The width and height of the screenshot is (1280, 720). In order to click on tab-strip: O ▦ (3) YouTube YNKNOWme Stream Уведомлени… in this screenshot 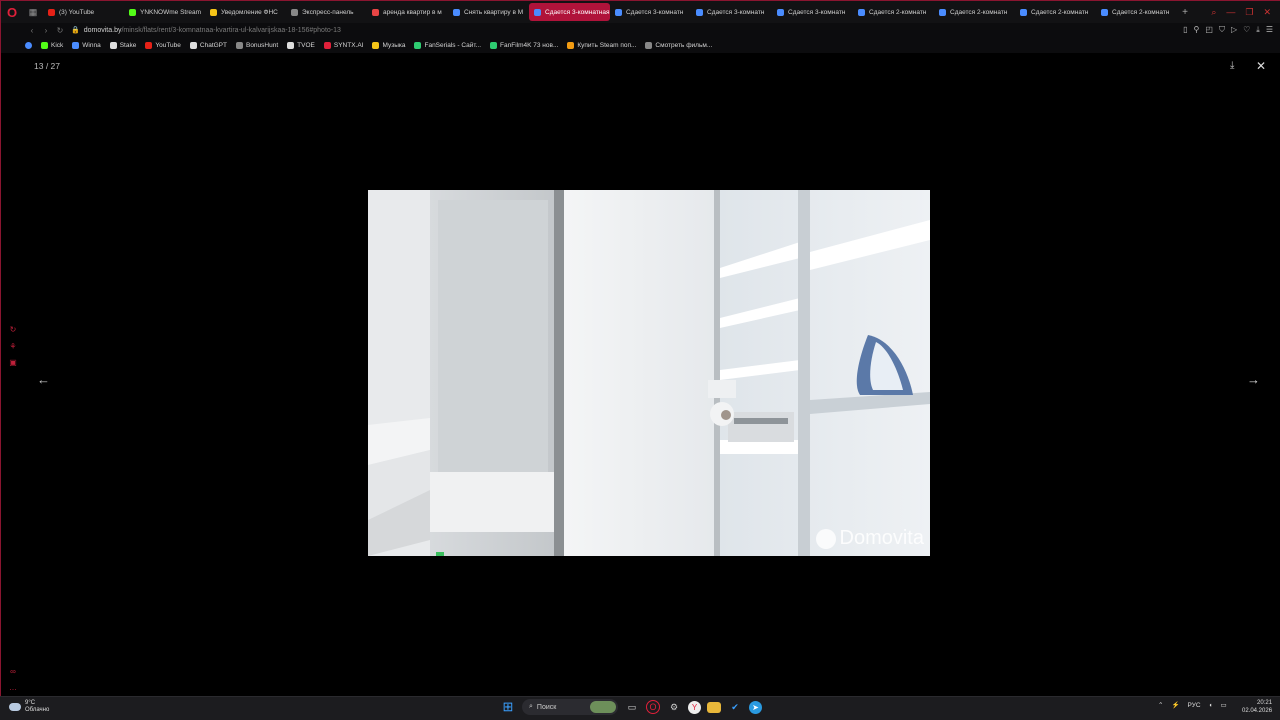, I will do `click(640, 12)`.